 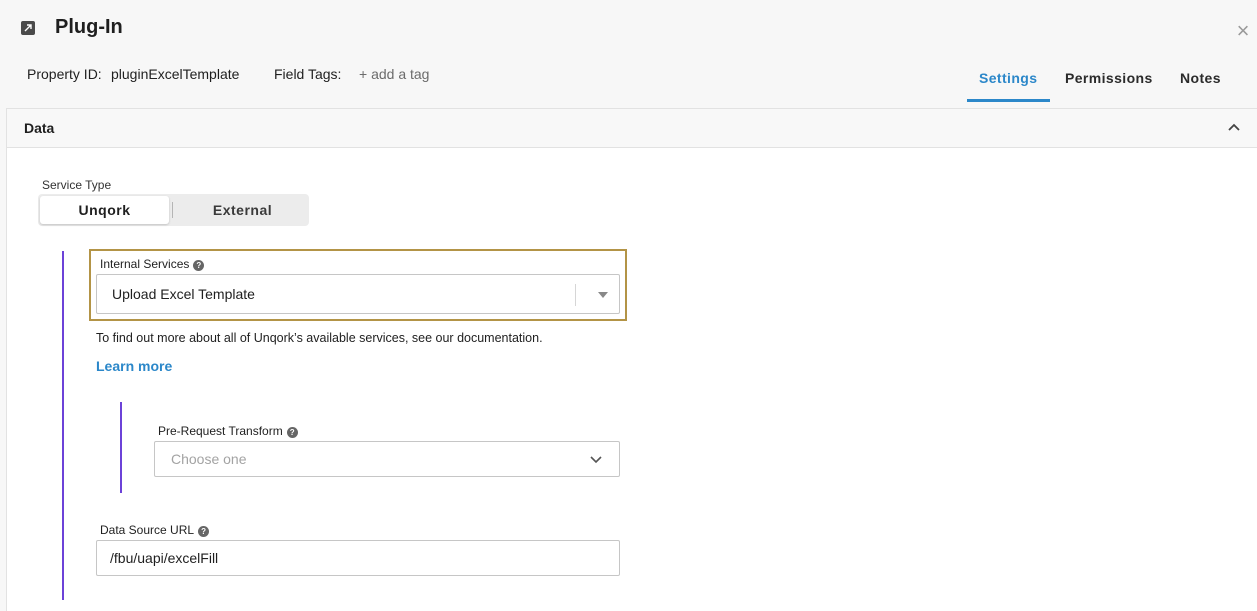 What do you see at coordinates (1243, 31) in the screenshot?
I see `close-icon: ×` at bounding box center [1243, 31].